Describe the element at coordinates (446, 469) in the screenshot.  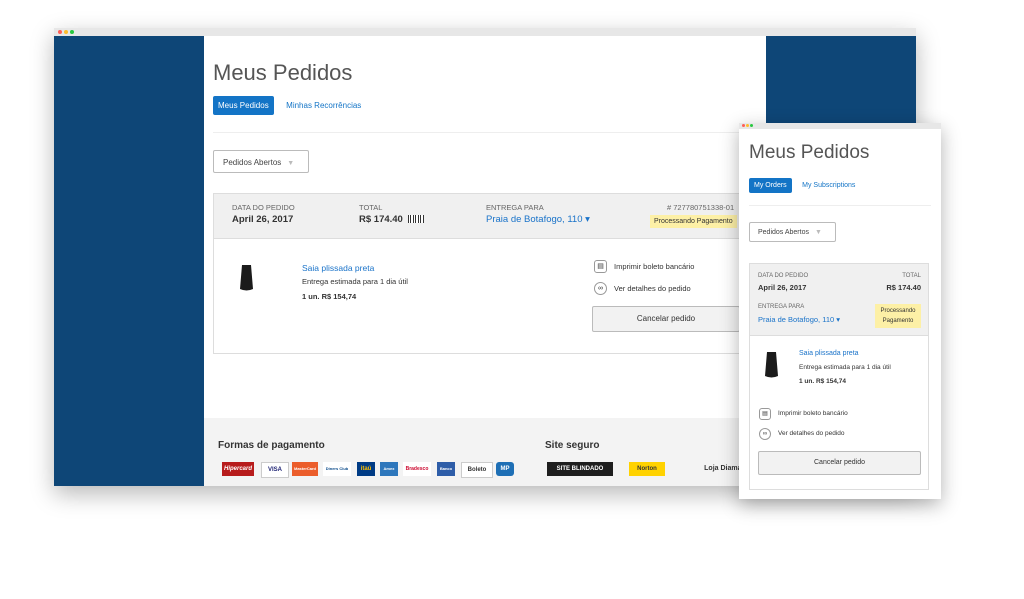
I see `bank-logo: Banco` at that location.